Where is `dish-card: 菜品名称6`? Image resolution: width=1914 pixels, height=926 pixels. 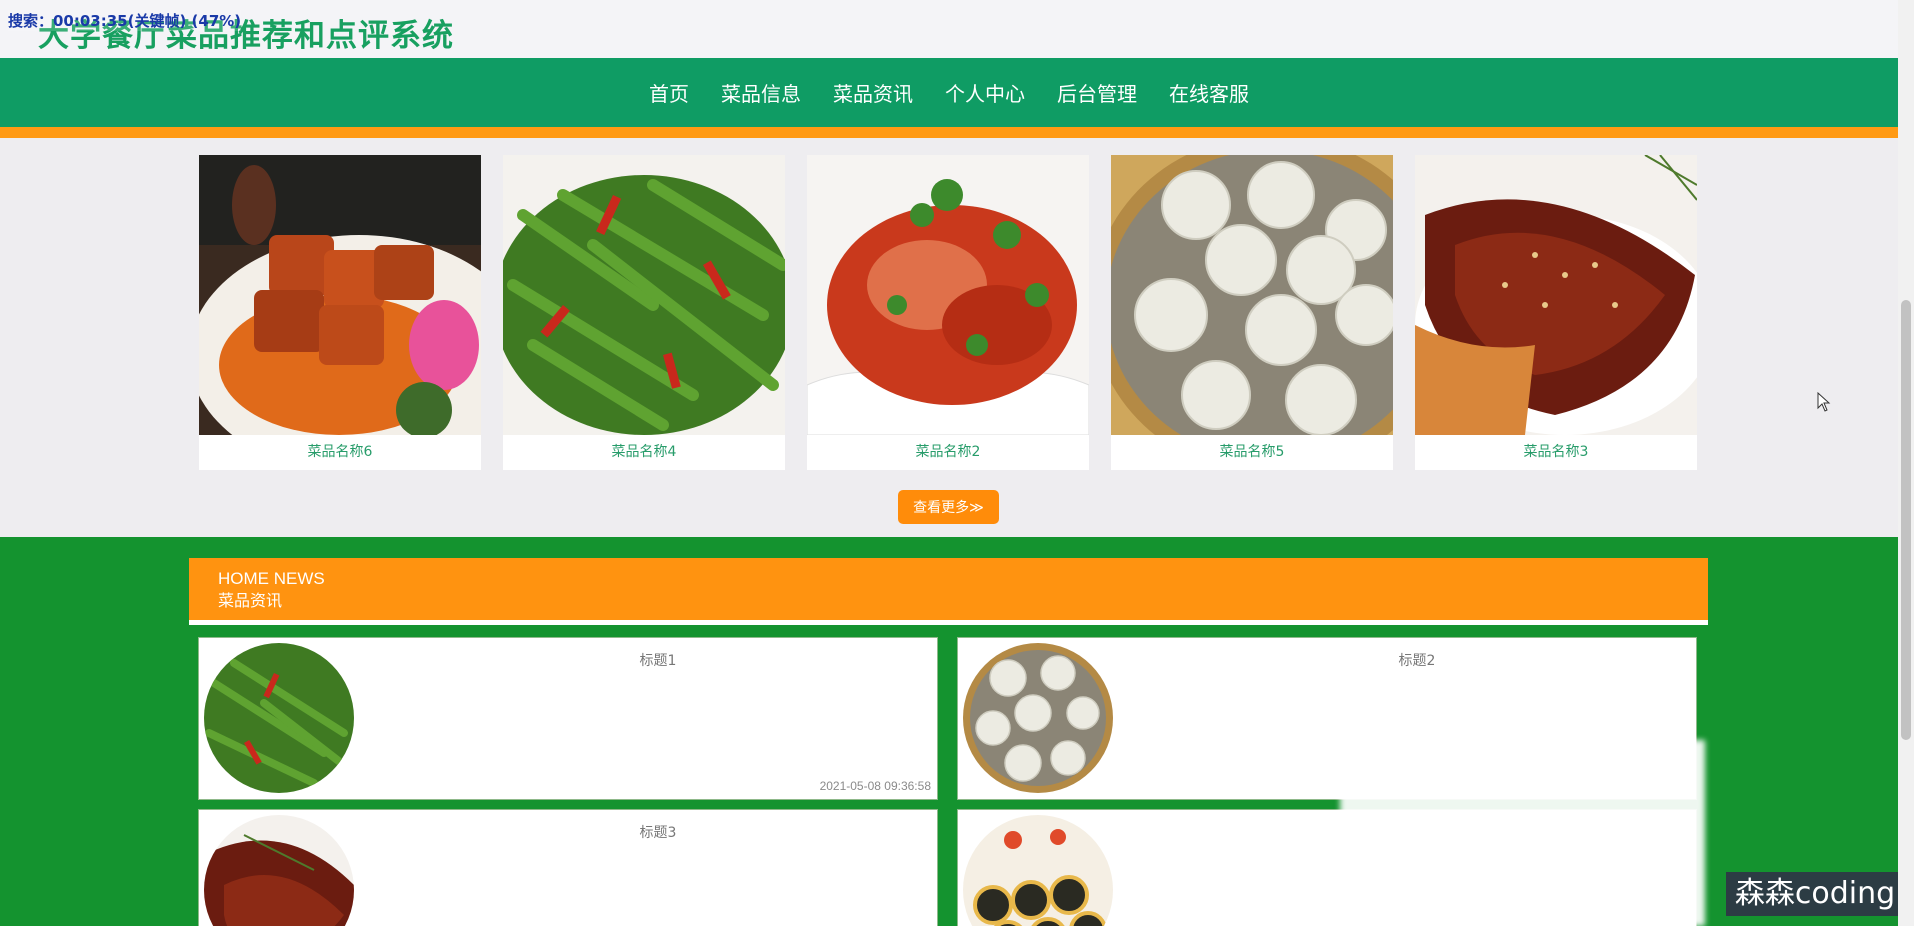 dish-card: 菜品名称6 is located at coordinates (340, 312).